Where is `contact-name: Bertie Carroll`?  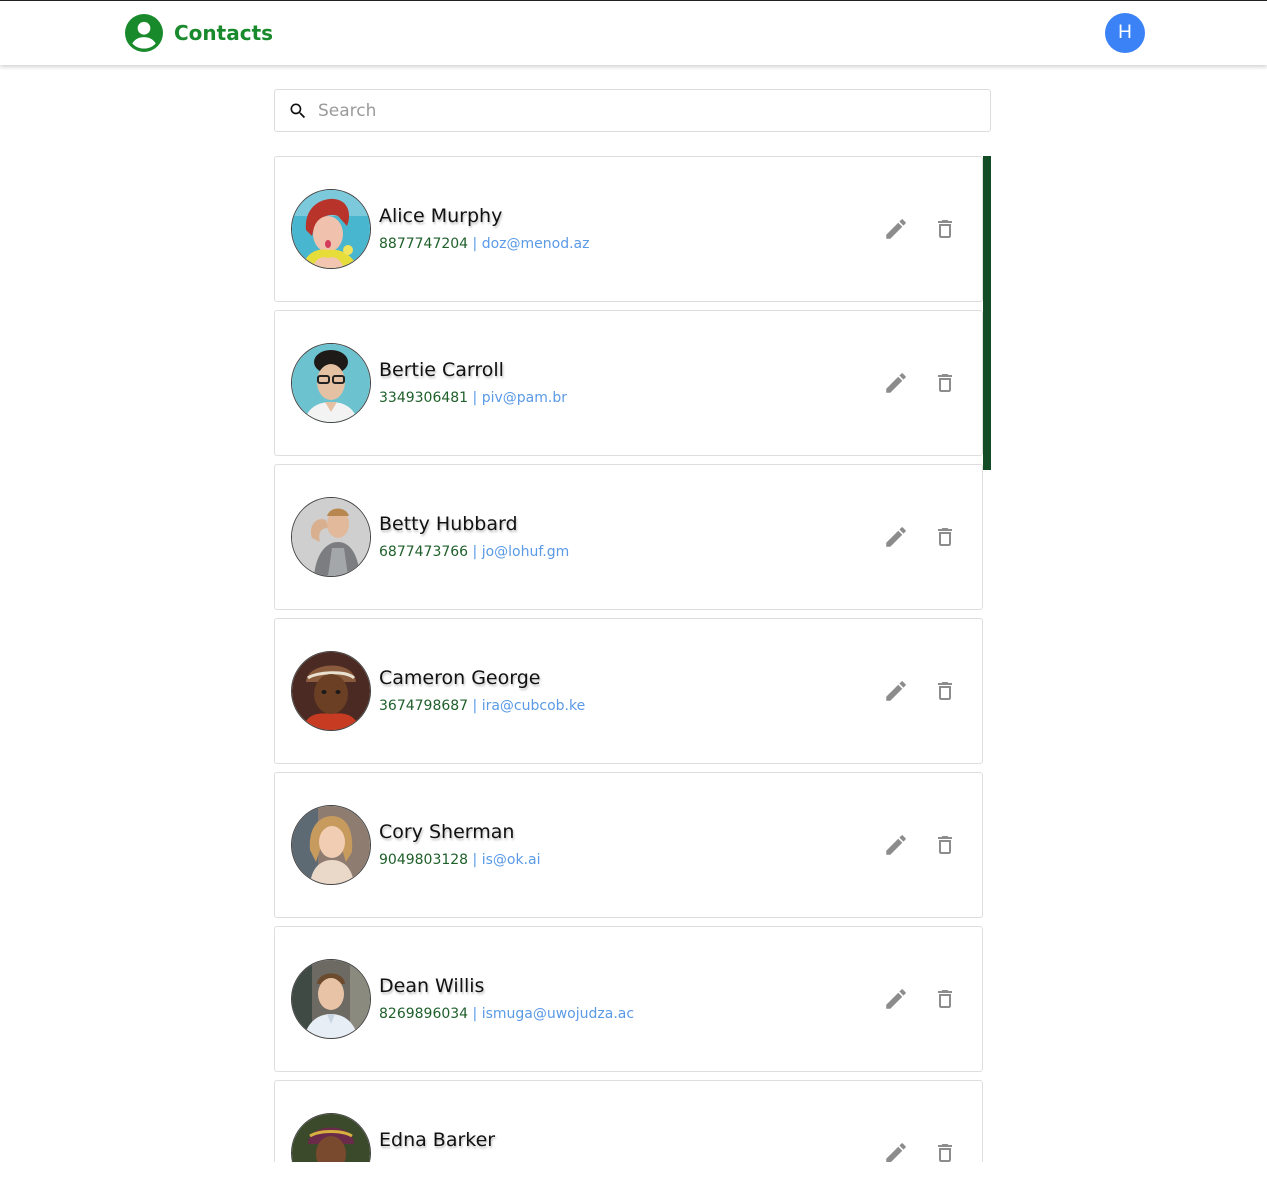 contact-name: Bertie Carroll is located at coordinates (441, 370).